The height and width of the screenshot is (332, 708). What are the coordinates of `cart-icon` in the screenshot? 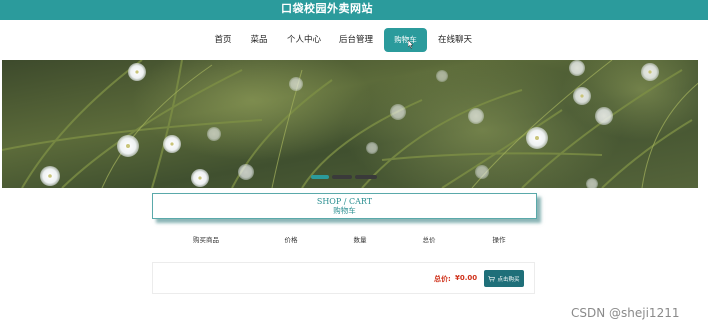 It's located at (492, 278).